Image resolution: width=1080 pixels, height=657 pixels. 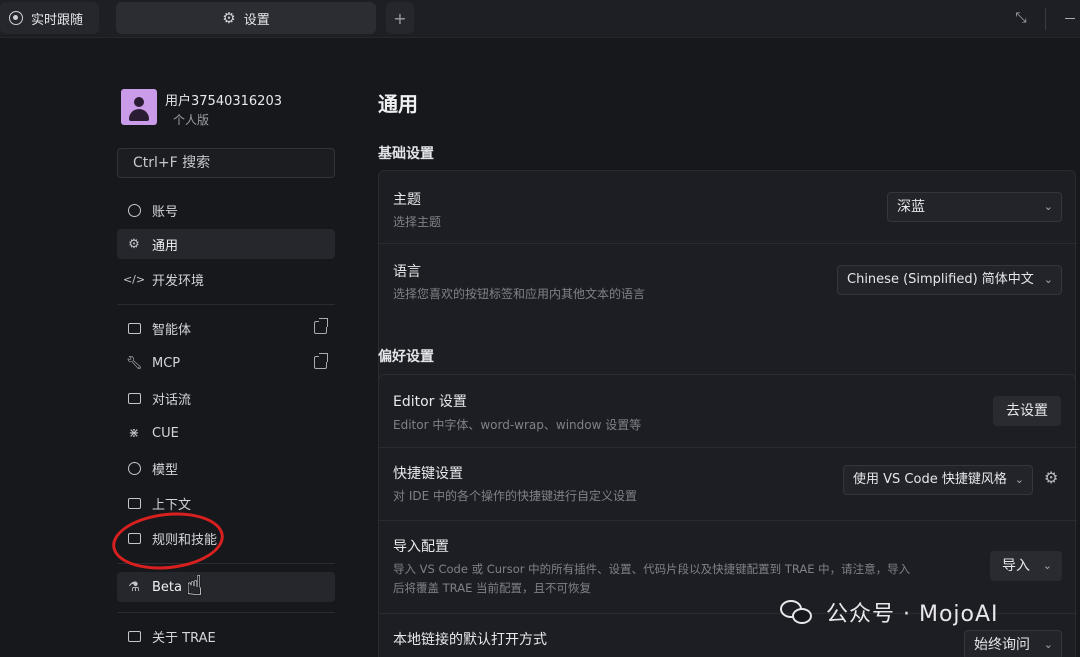 I want to click on import-label: 导入配置, so click(x=421, y=547).